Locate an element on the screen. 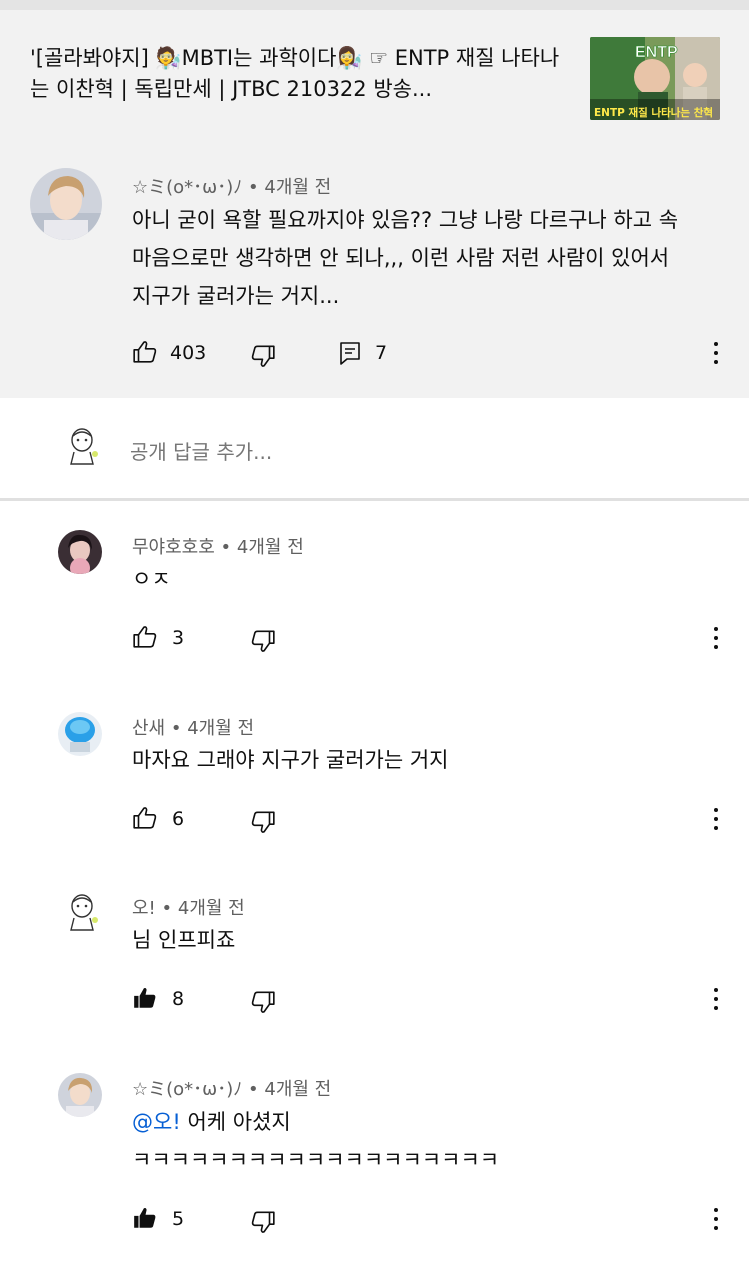  comment-text-line2: ㅋㅋㅋㅋㅋㅋㅋㅋㅋㅋㅋㅋㅋㅋㅋㅋㅋㅋㅋ is located at coordinates (316, 1160).